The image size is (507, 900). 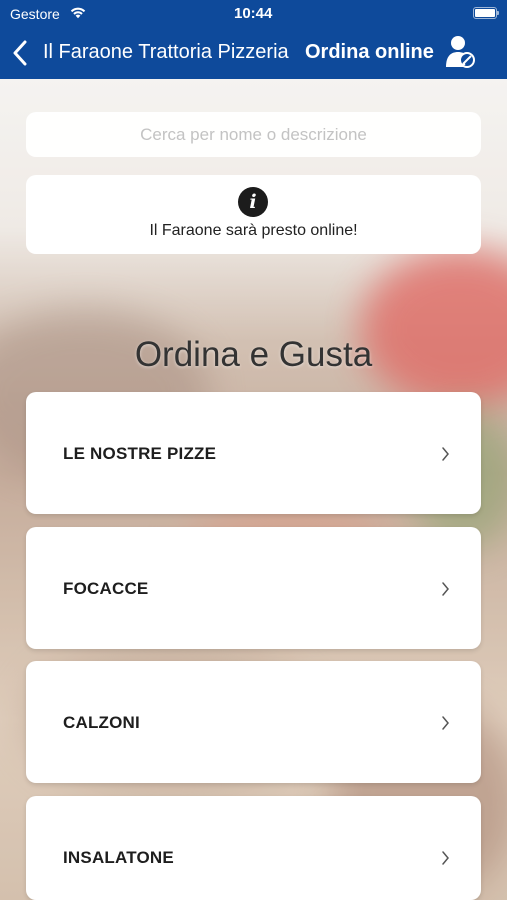 What do you see at coordinates (253, 134) in the screenshot?
I see `search-input` at bounding box center [253, 134].